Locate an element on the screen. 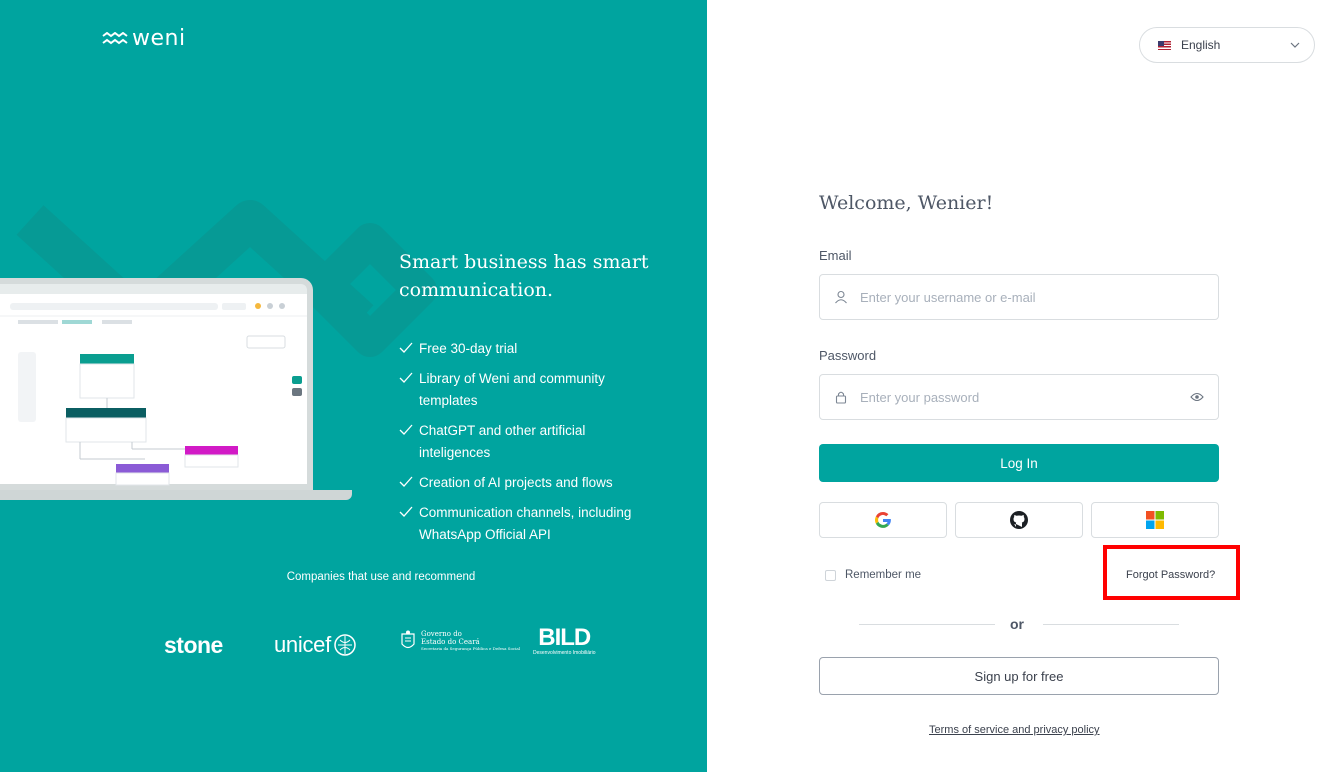 Image resolution: width=1328 pixels, height=772 pixels. chevron-down-icon is located at coordinates (1295, 45).